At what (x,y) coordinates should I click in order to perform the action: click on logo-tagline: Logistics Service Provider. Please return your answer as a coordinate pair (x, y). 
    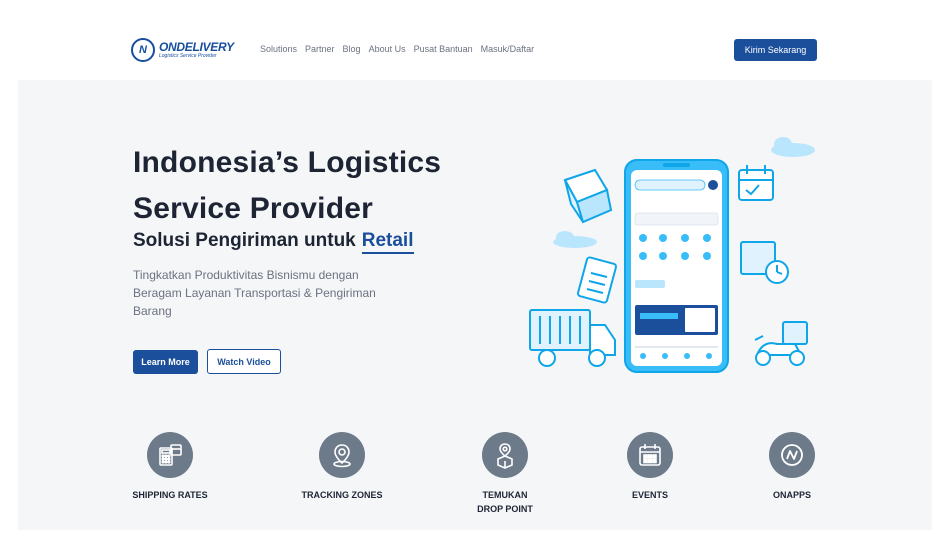
    Looking at the image, I should click on (188, 56).